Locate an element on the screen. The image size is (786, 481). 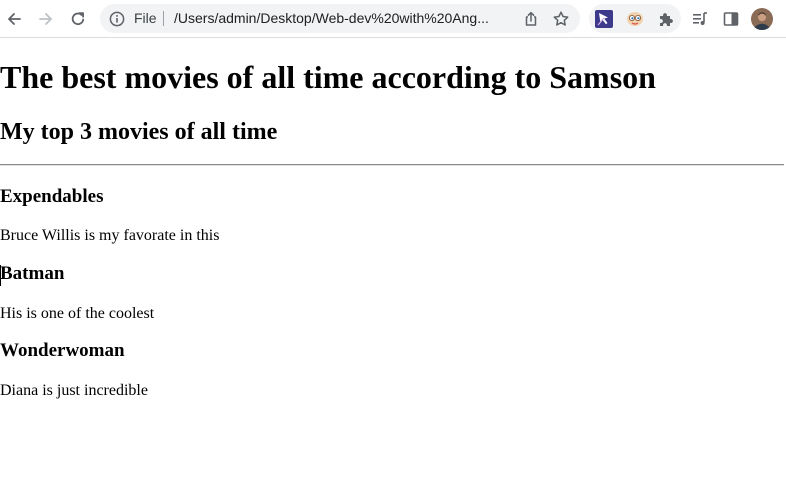
movie-title: Batman is located at coordinates (32, 273).